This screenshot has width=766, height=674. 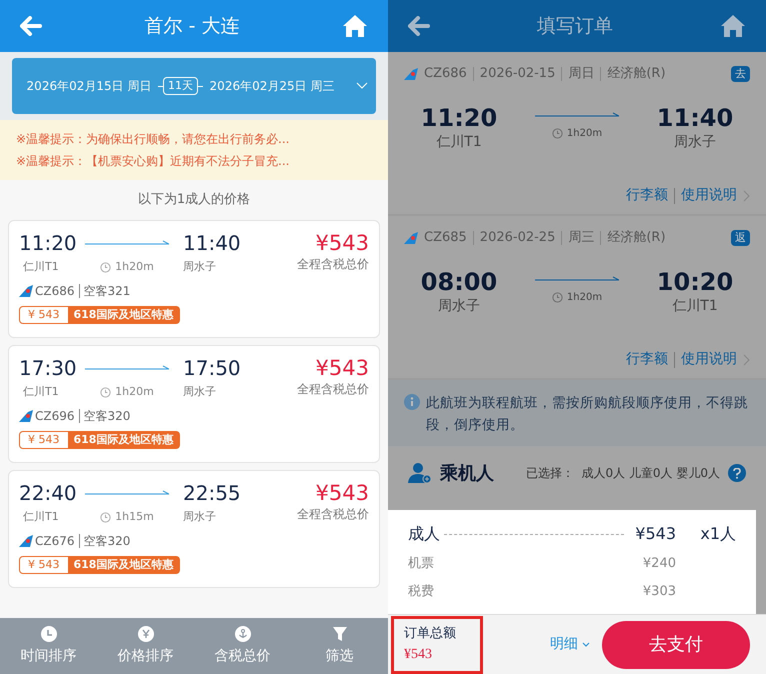 I want to click on fee-price: ¥303, so click(x=659, y=591).